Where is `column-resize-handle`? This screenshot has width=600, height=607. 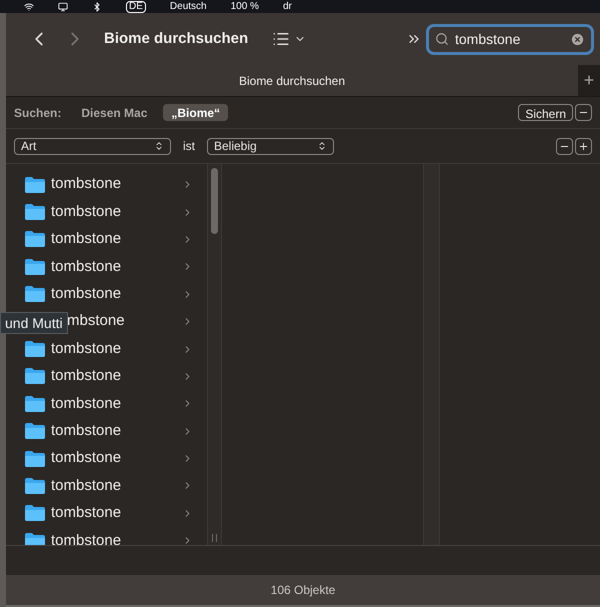
column-resize-handle is located at coordinates (214, 538).